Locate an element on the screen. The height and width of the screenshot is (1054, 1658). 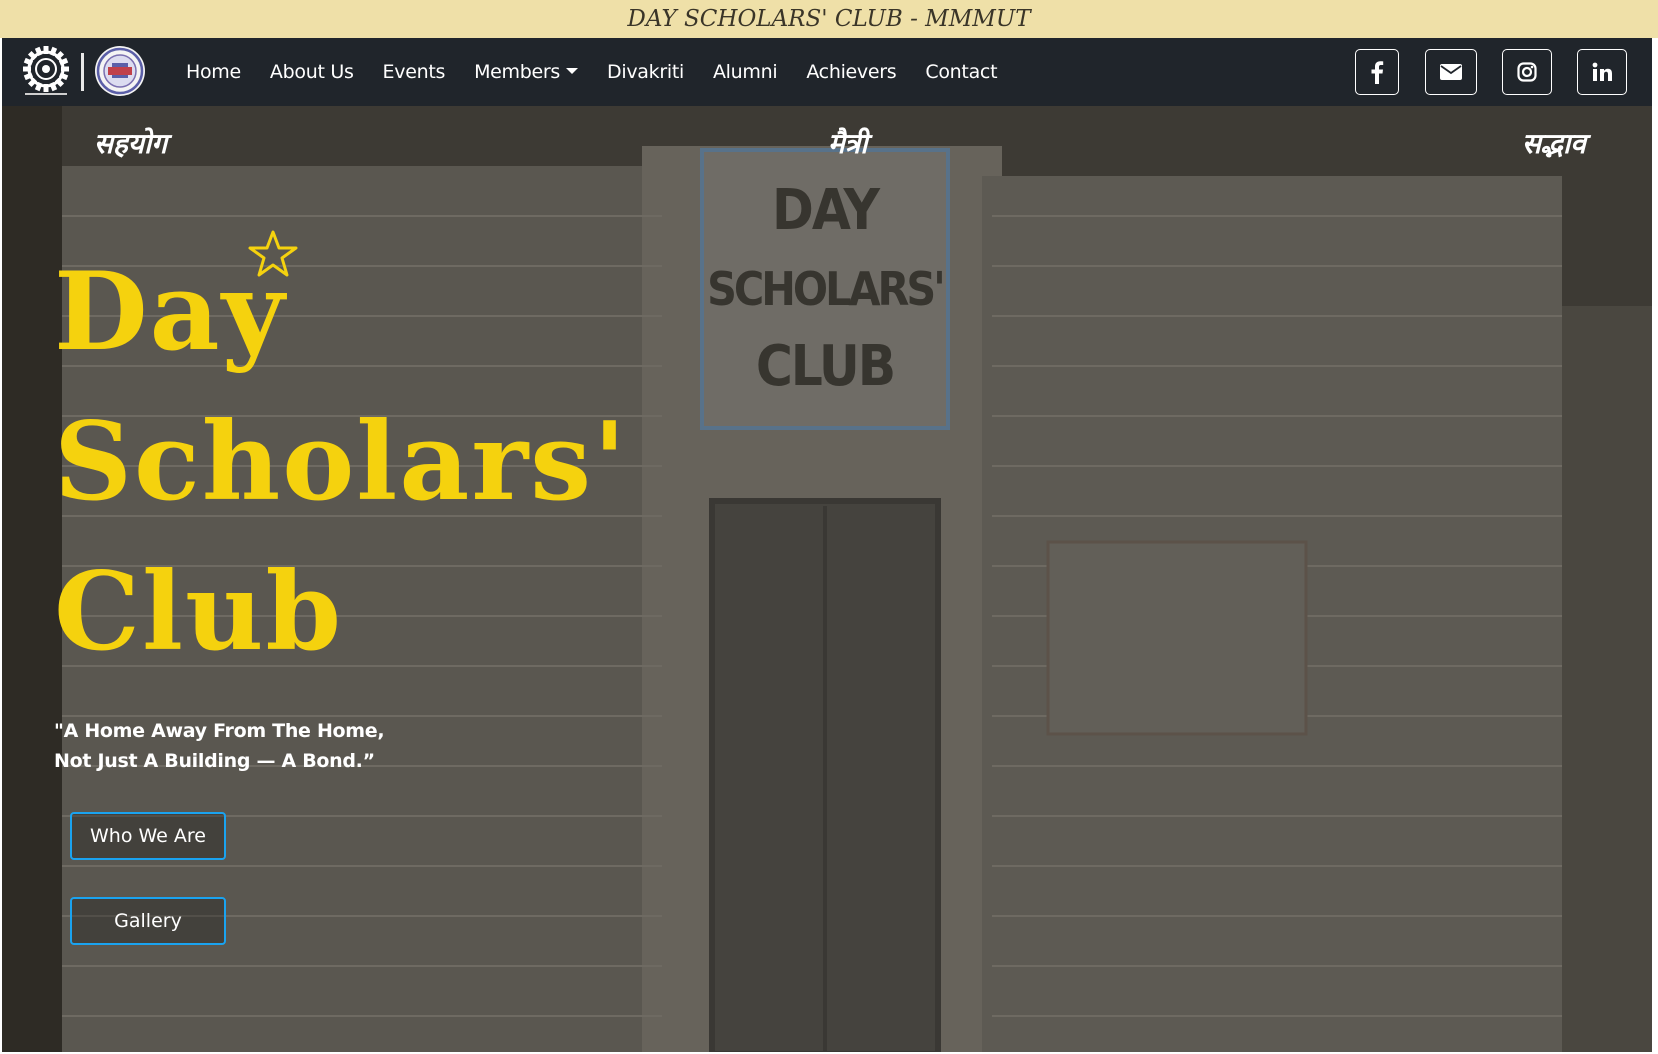
nav-events: Events is located at coordinates (414, 72).